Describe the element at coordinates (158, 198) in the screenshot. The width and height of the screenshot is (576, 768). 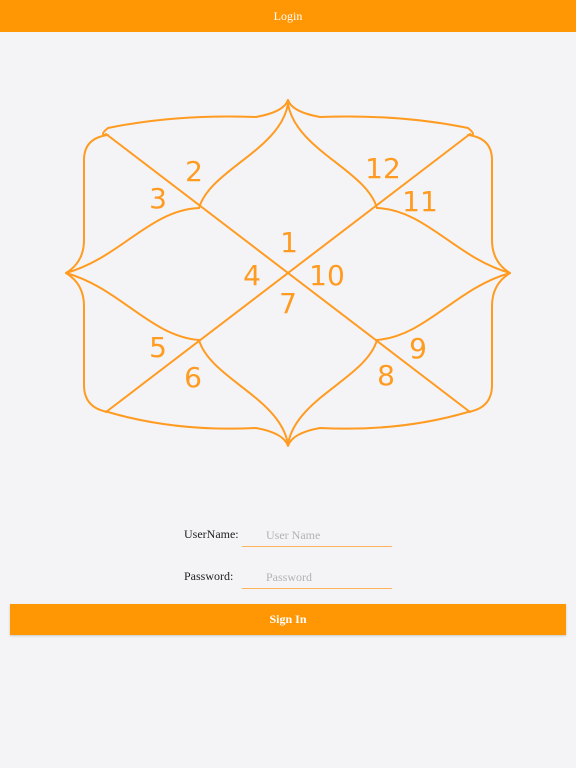
I see `house-number-3: 3` at that location.